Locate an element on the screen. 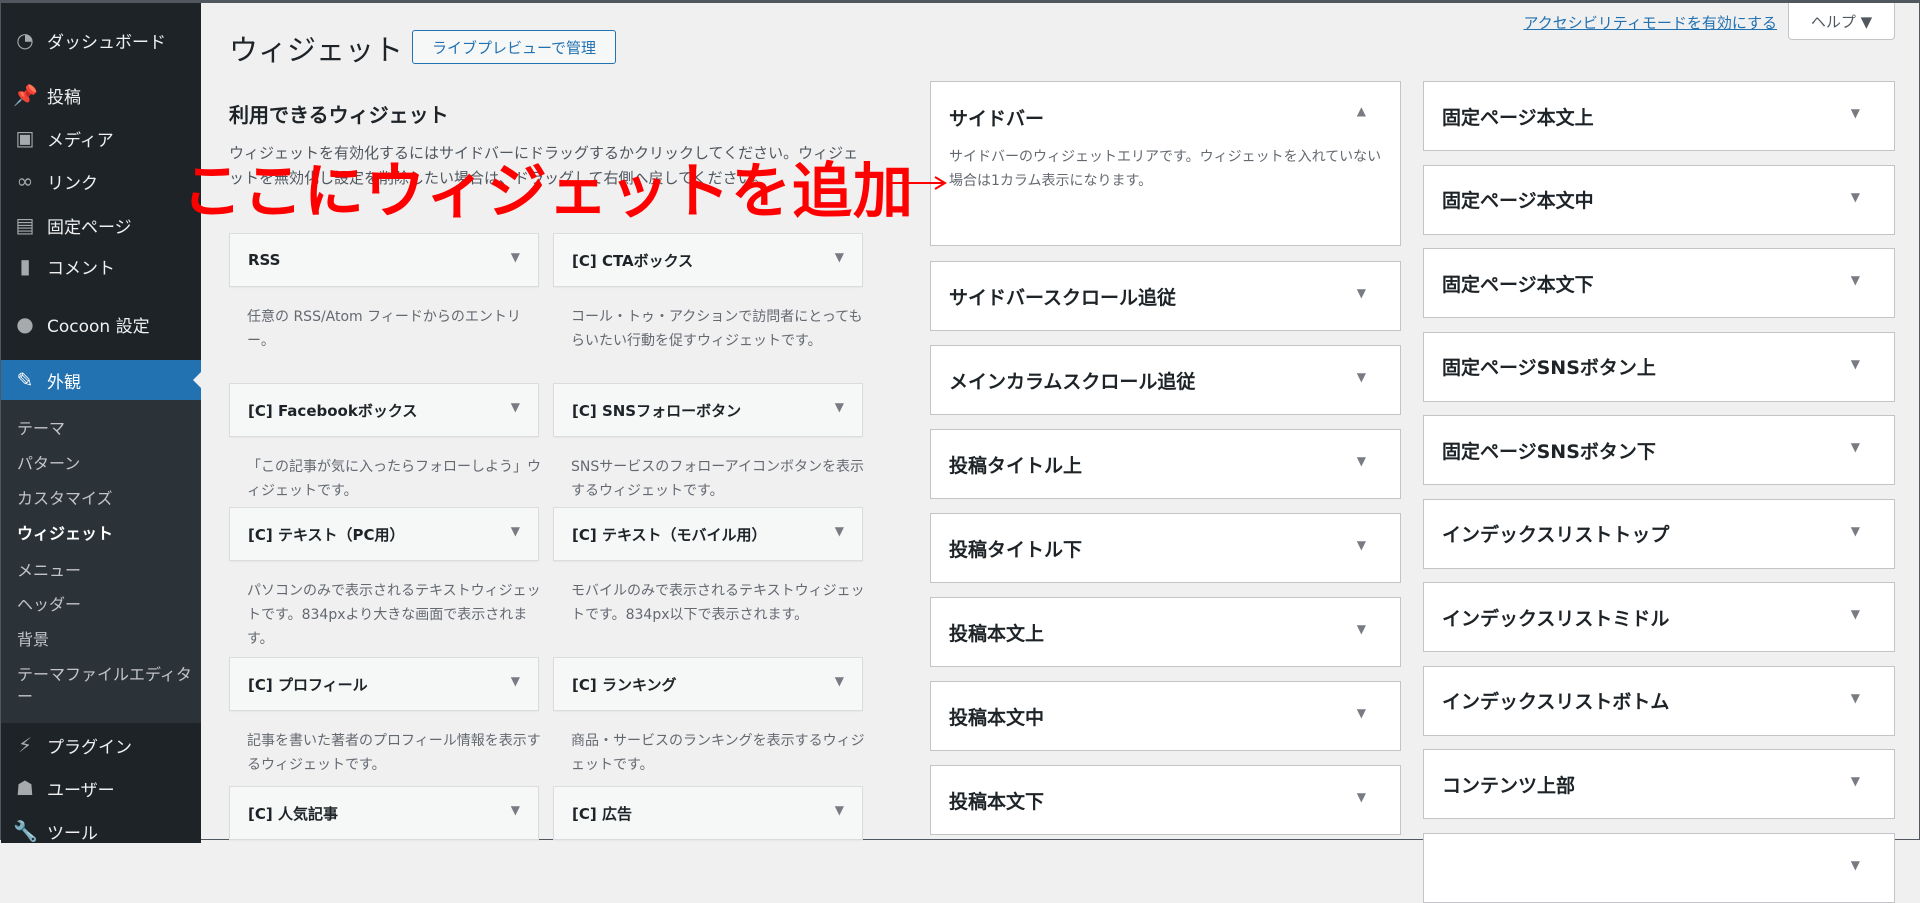 The width and height of the screenshot is (1920, 903). menu-item-0: ◔ ダッシュボード is located at coordinates (101, 40).